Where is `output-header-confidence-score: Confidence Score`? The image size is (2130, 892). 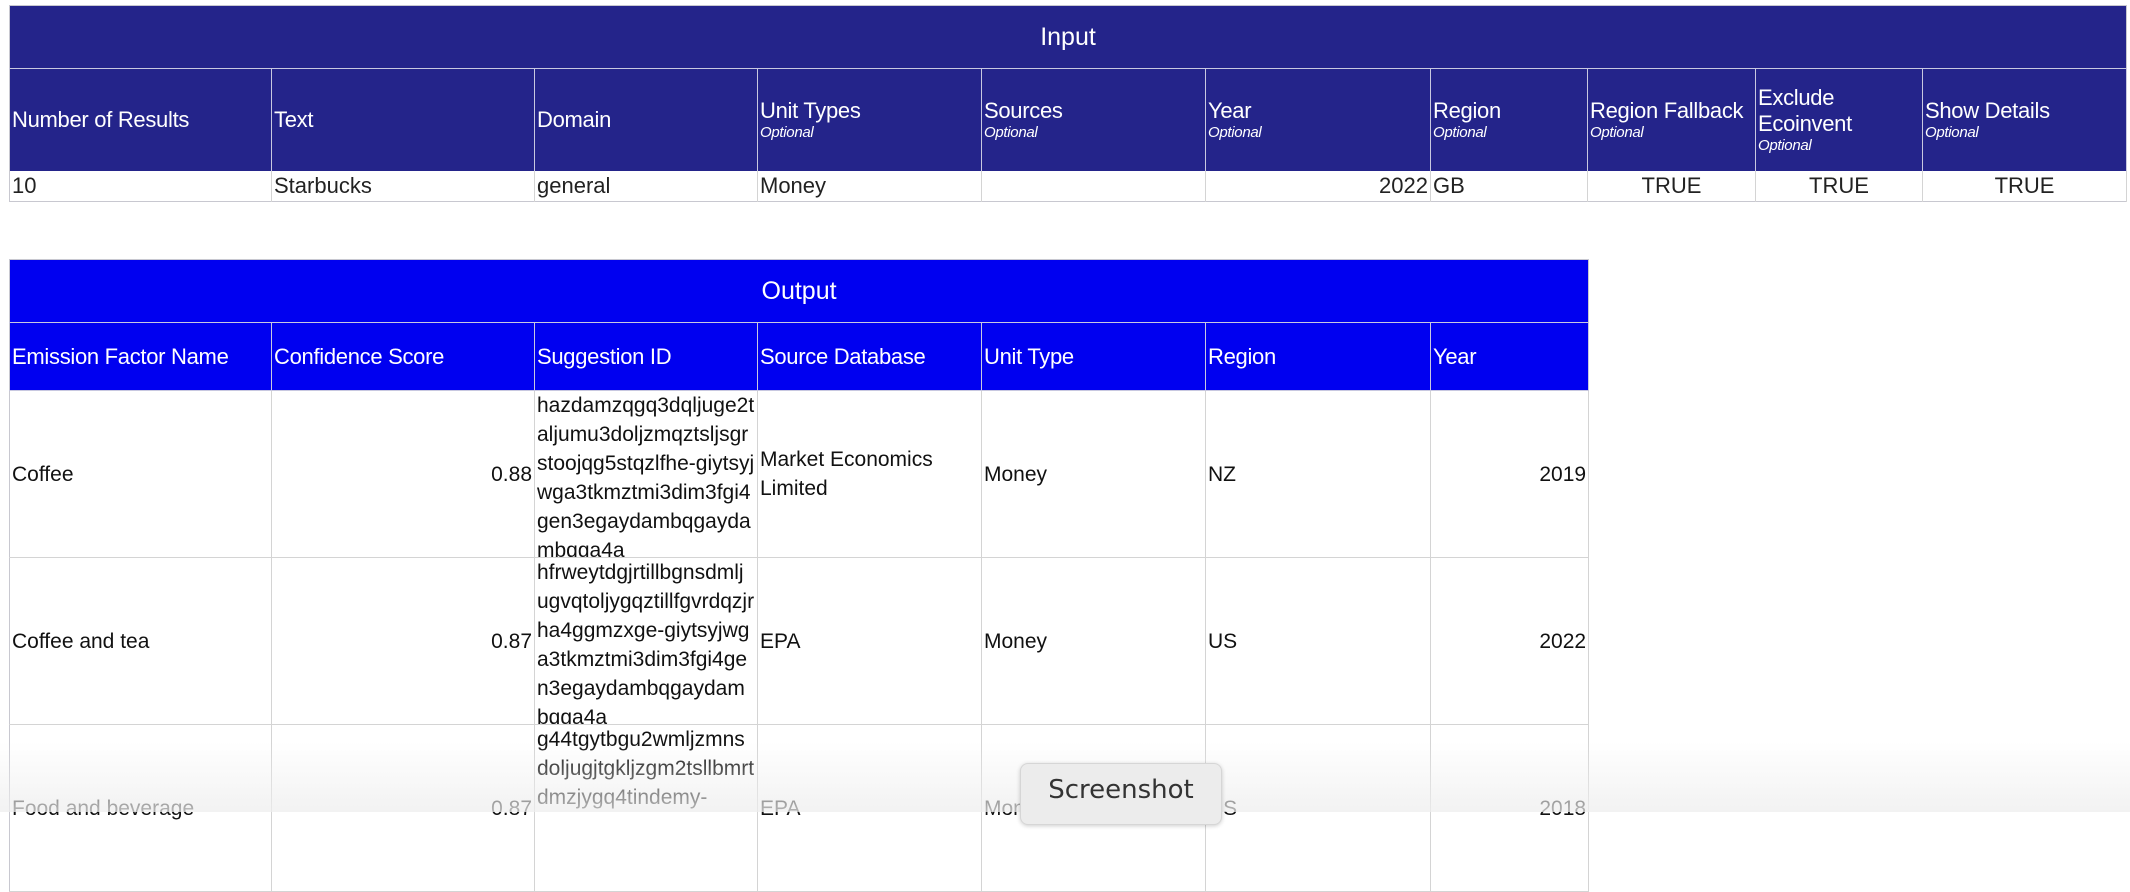 output-header-confidence-score: Confidence Score is located at coordinates (403, 356).